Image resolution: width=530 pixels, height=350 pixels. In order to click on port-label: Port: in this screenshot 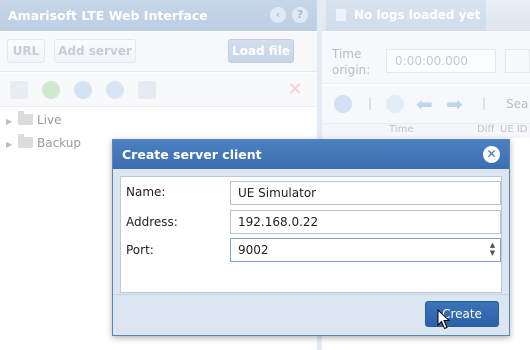, I will do `click(140, 250)`.